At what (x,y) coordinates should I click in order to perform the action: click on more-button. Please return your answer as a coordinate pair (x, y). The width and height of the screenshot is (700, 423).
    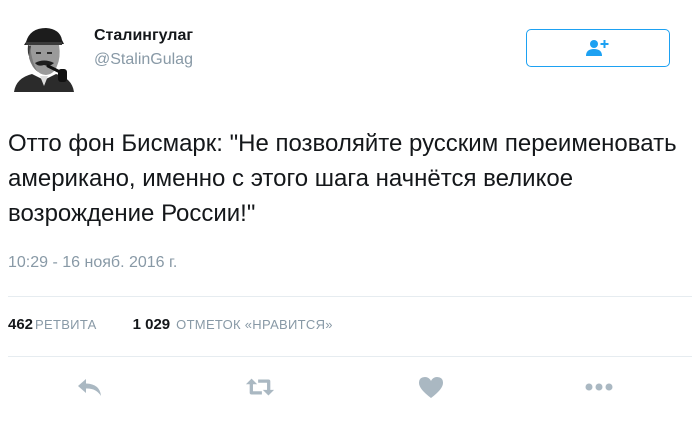
    Looking at the image, I should click on (599, 387).